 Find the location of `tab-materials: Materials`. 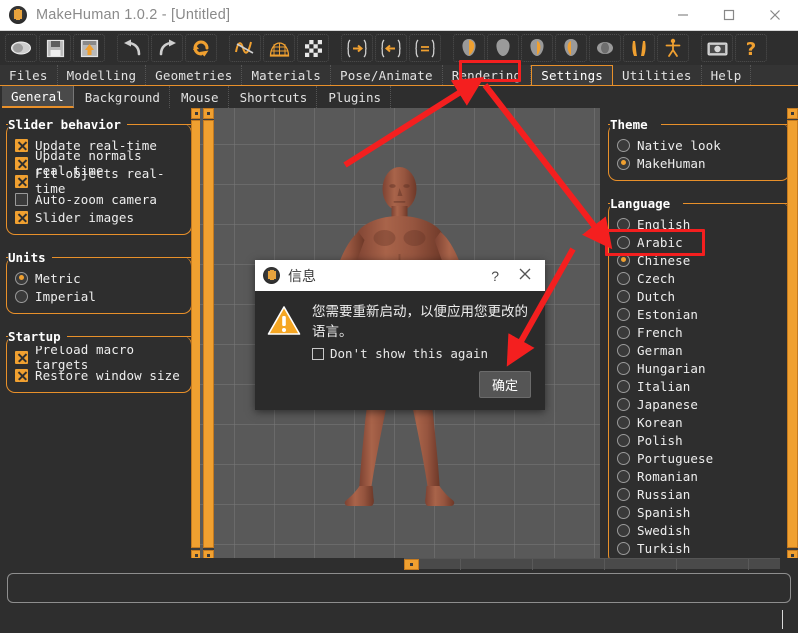

tab-materials: Materials is located at coordinates (286, 75).